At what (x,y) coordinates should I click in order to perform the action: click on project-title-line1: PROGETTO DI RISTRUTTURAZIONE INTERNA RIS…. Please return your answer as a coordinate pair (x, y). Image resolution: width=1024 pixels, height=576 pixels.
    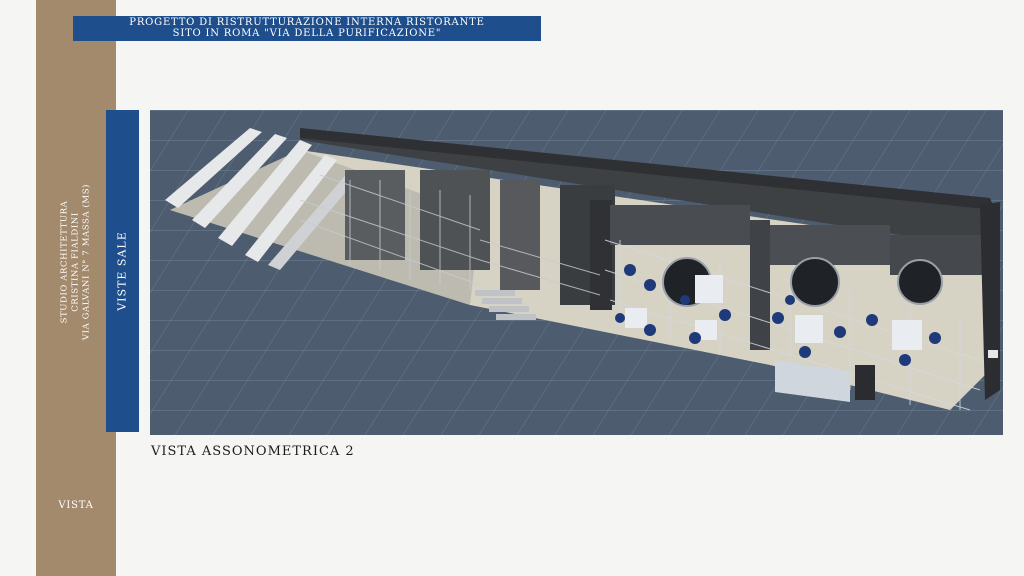
    Looking at the image, I should click on (307, 22).